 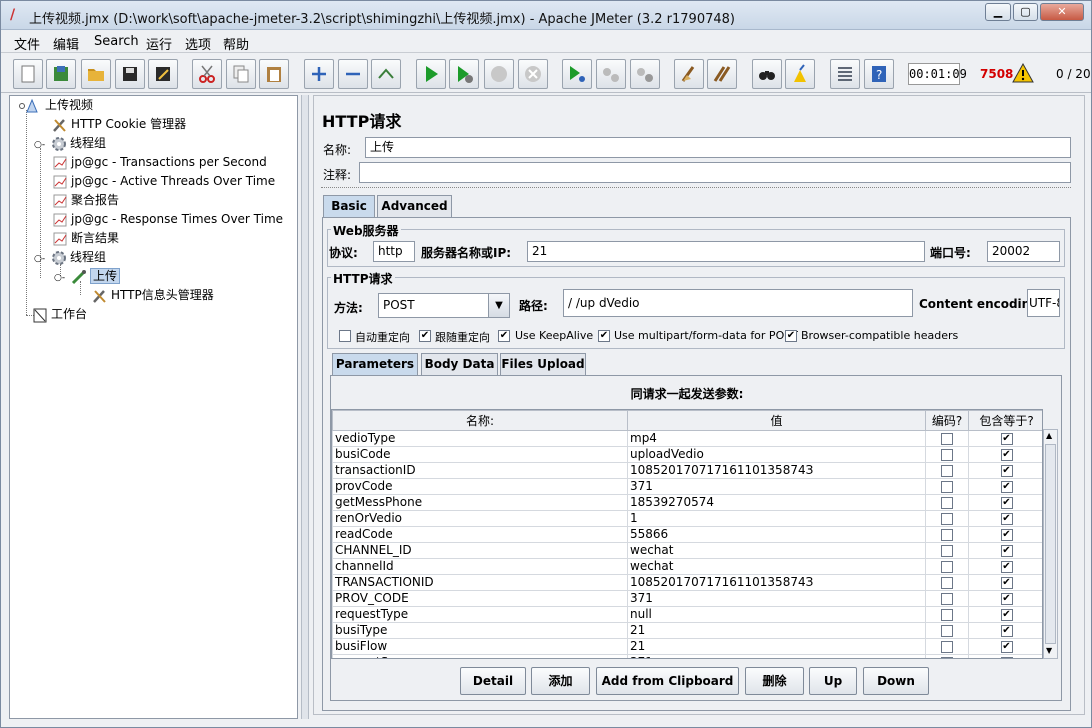 I want to click on param-value-cell: wechat, so click(x=776, y=566).